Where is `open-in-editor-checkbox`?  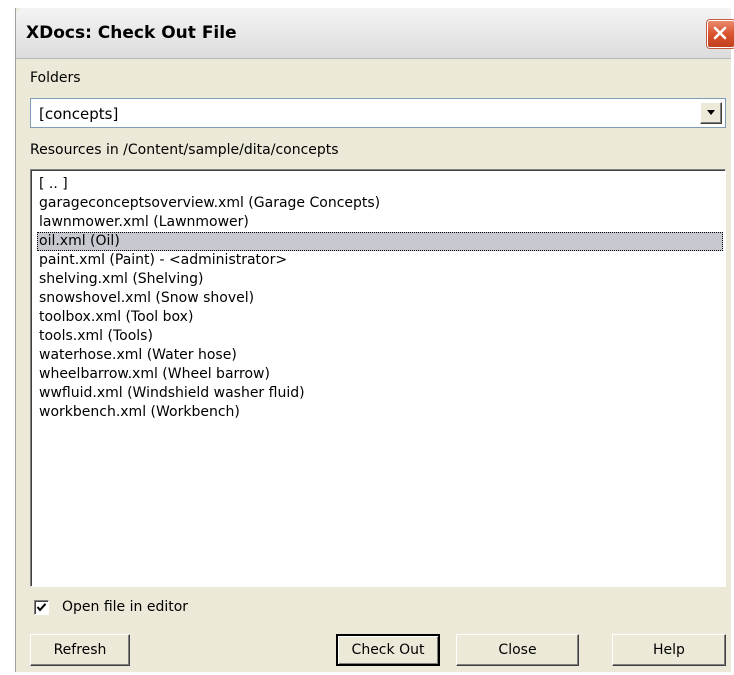 open-in-editor-checkbox is located at coordinates (41, 607).